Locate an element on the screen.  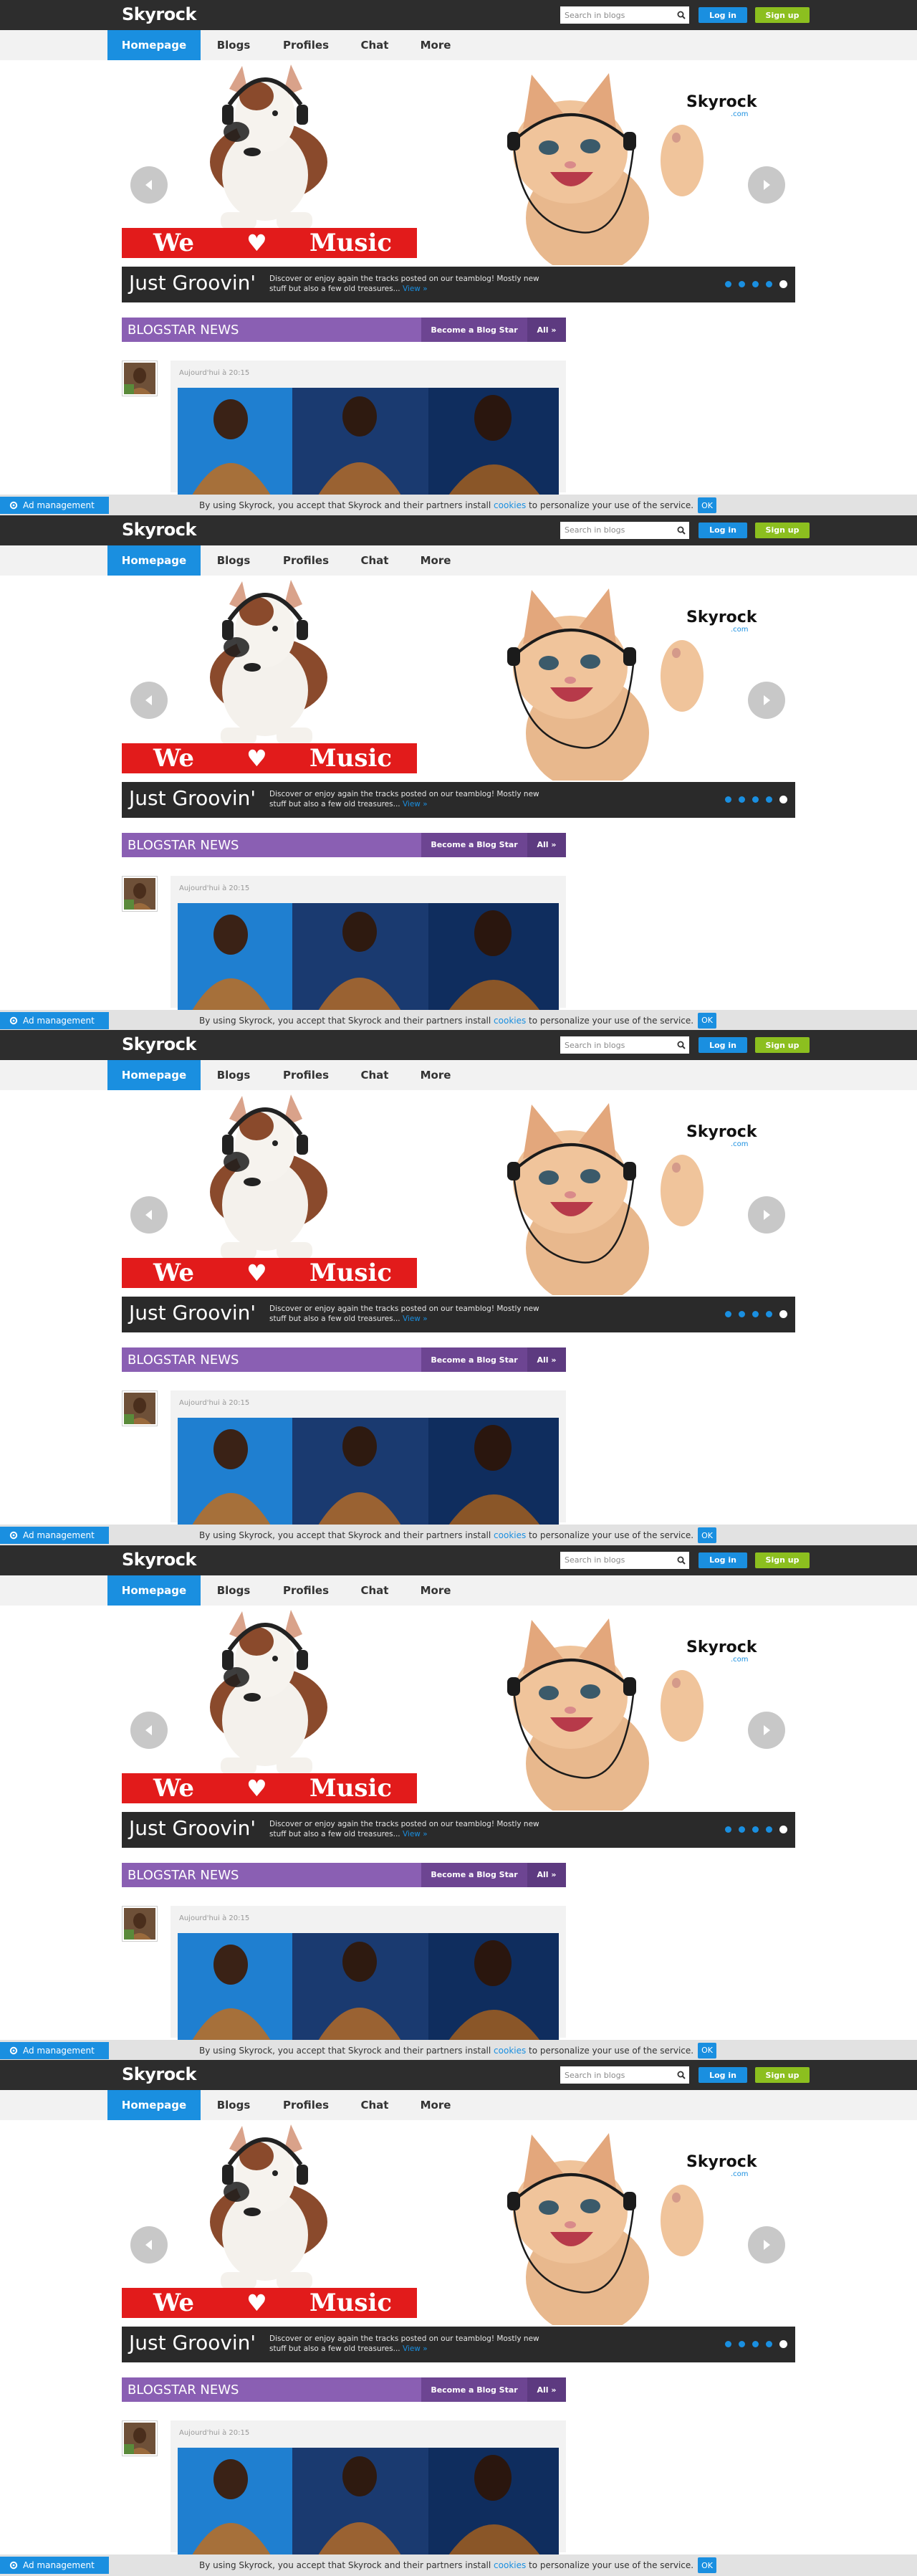
signup-button: Sign up is located at coordinates (783, 2075).